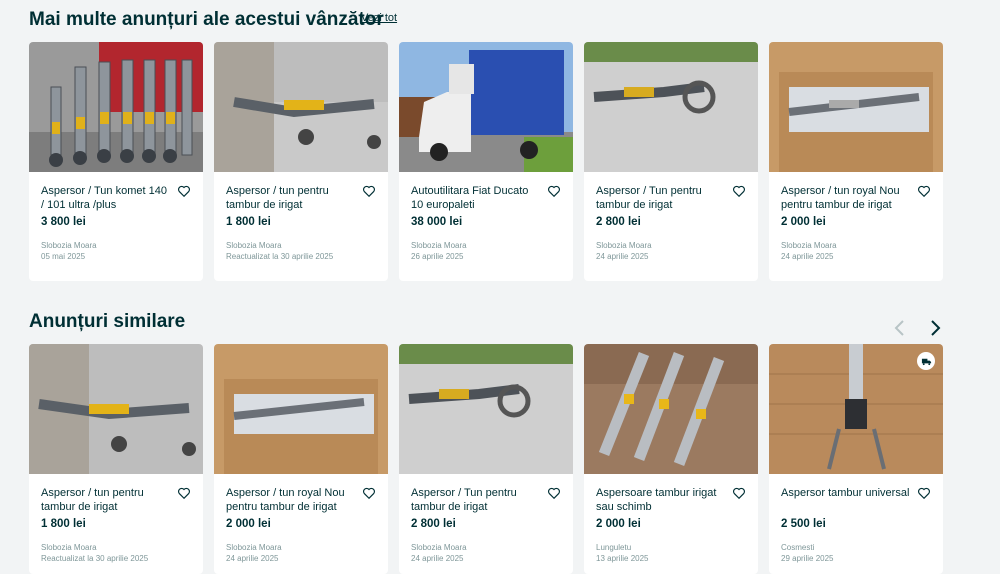  I want to click on listing-image-sprinkler-wood-floor, so click(856, 409).